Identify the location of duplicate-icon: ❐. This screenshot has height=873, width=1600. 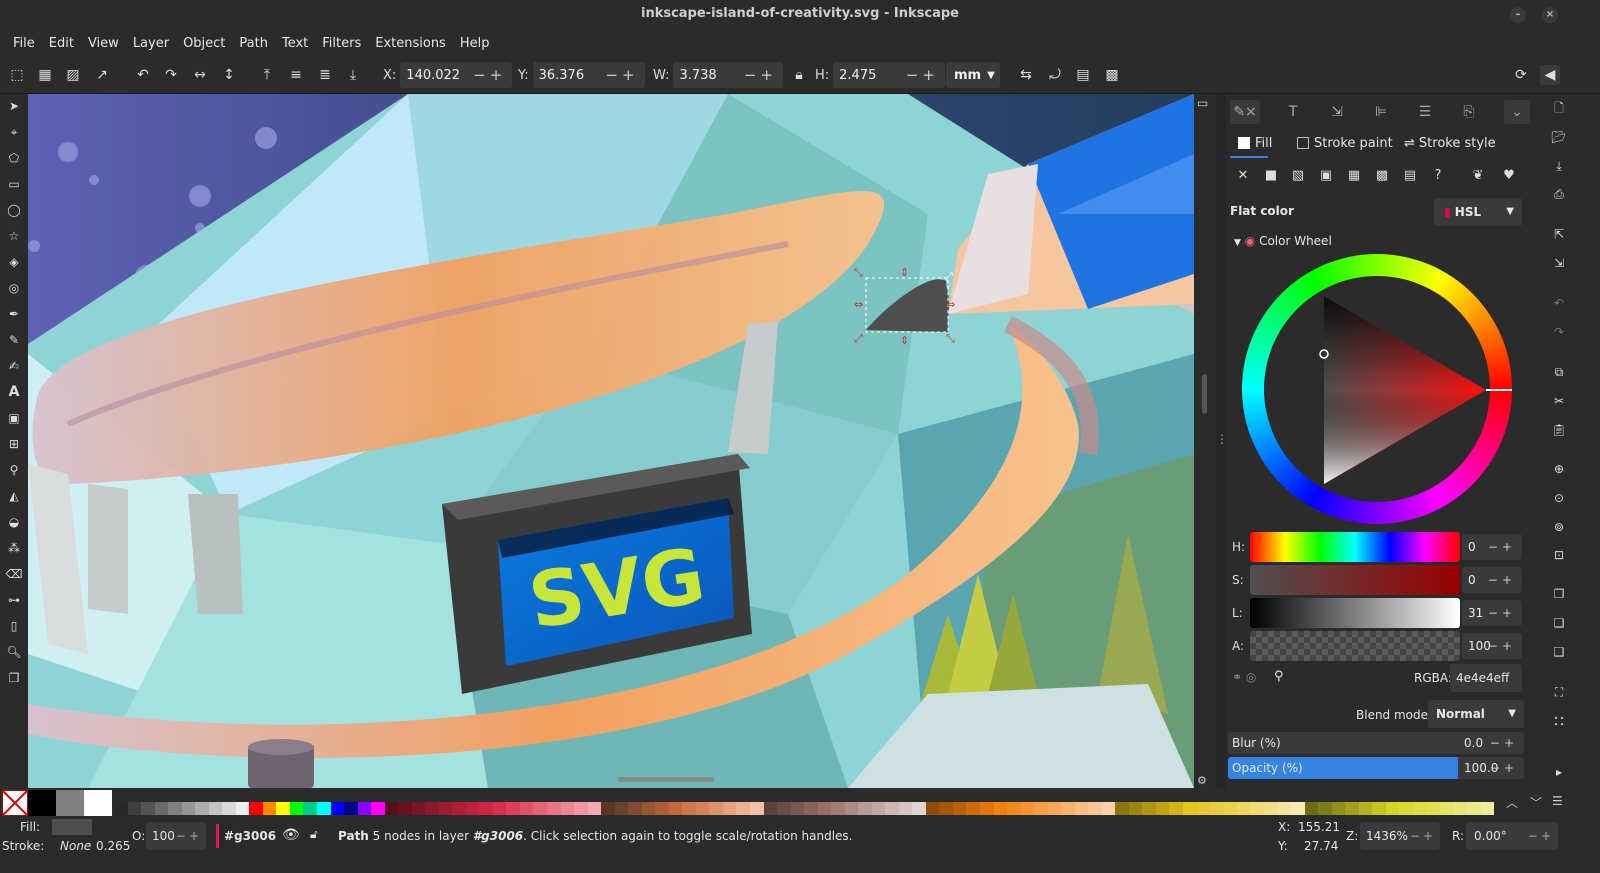
(1559, 594).